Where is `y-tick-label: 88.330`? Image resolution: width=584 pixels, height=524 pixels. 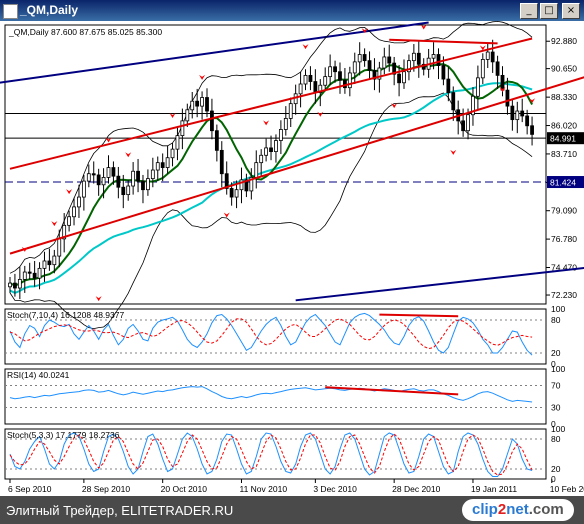
y-tick-label: 88.330 is located at coordinates (564, 97).